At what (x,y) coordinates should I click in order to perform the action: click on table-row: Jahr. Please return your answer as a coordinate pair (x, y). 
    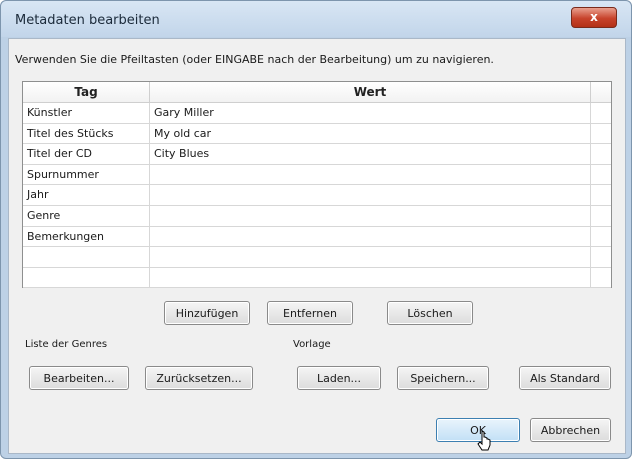
    Looking at the image, I should click on (317, 195).